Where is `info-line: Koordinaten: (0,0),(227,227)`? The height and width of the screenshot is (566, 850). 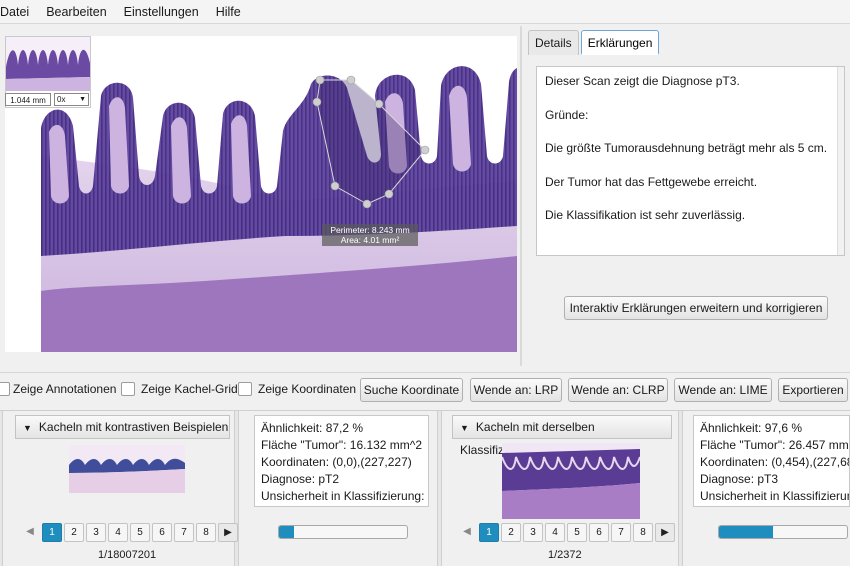 info-line: Koordinaten: (0,0),(227,227) is located at coordinates (336, 462).